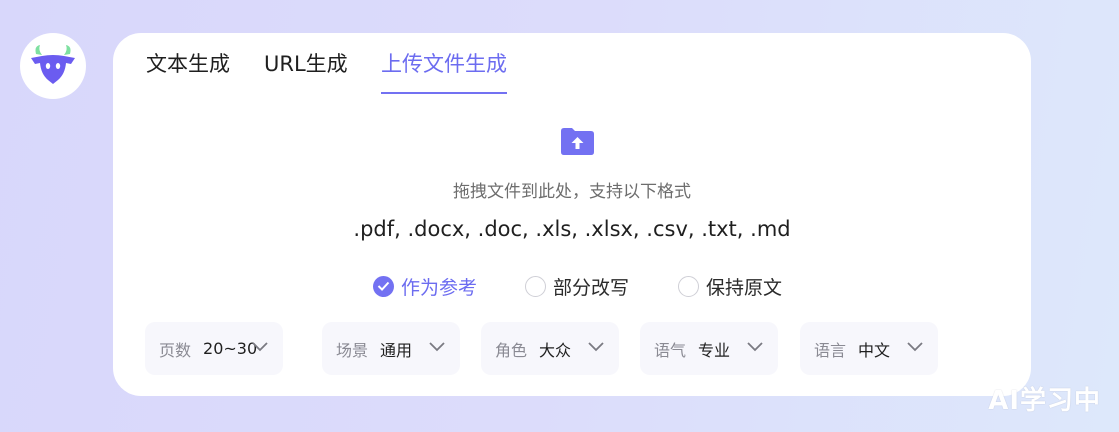 The width and height of the screenshot is (1119, 432). What do you see at coordinates (670, 350) in the screenshot?
I see `select-label: 语气` at bounding box center [670, 350].